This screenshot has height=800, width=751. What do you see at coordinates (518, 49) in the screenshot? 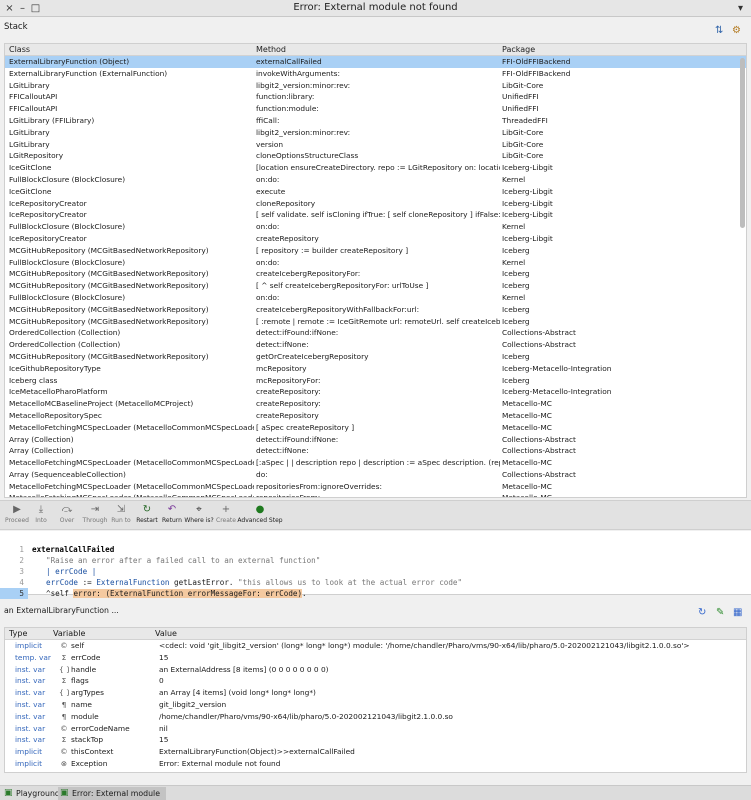
I see `column-package: Package` at bounding box center [518, 49].